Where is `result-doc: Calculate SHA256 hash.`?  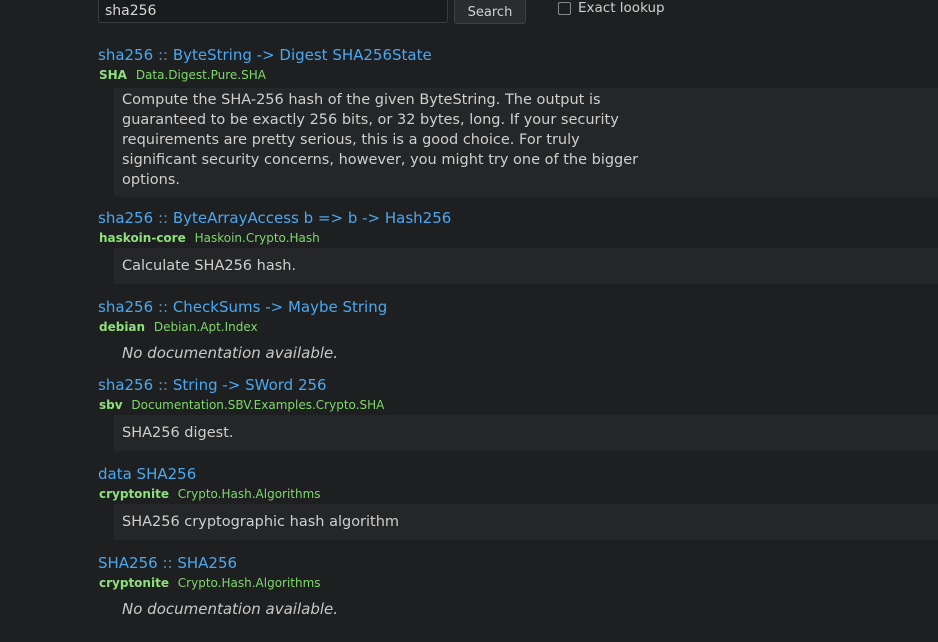 result-doc: Calculate SHA256 hash. is located at coordinates (526, 266).